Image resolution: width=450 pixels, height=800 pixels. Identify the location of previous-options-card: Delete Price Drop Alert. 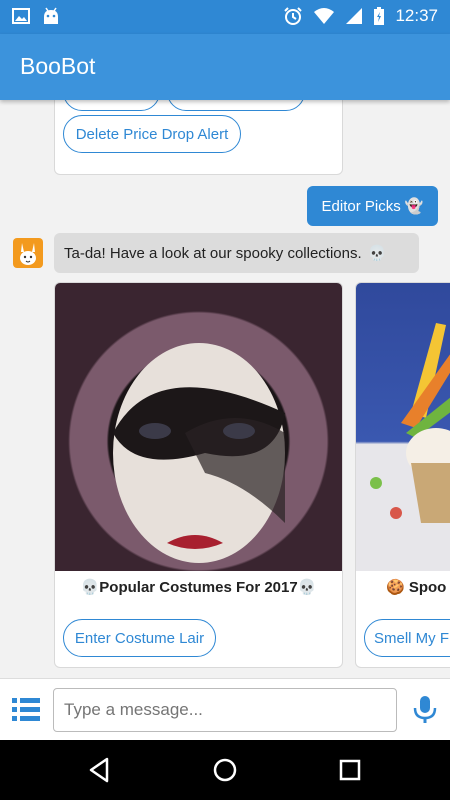
(198, 137).